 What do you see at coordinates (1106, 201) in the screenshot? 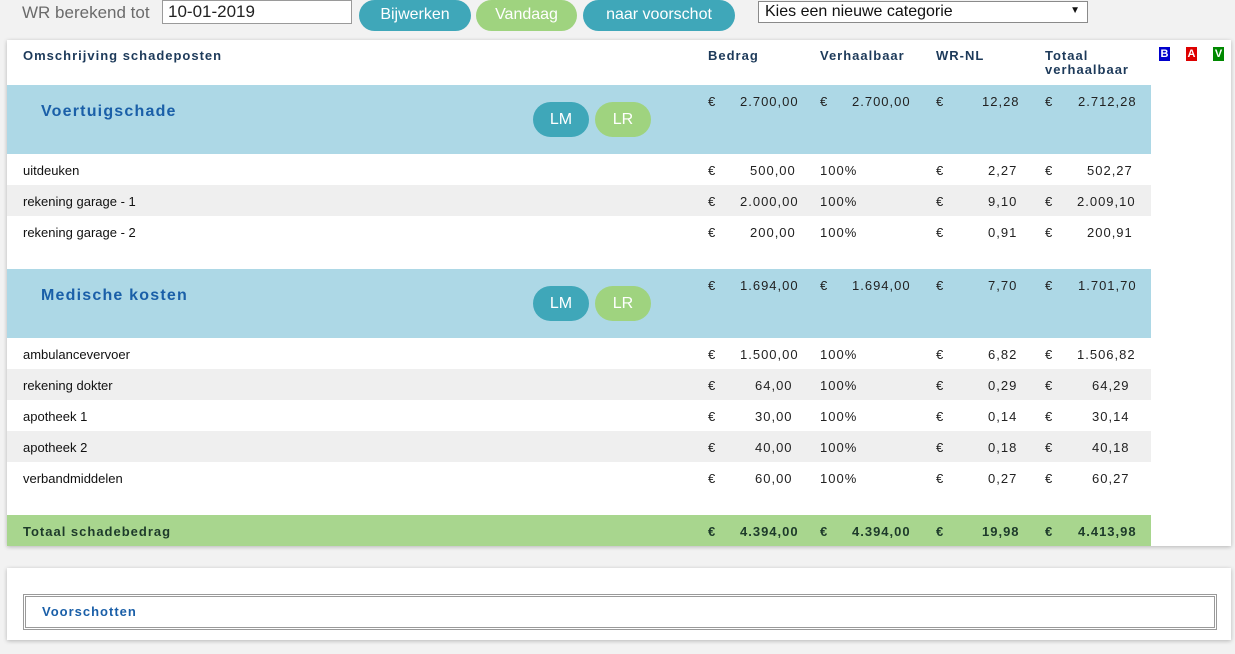
I see `item-total: 2.009,10` at bounding box center [1106, 201].